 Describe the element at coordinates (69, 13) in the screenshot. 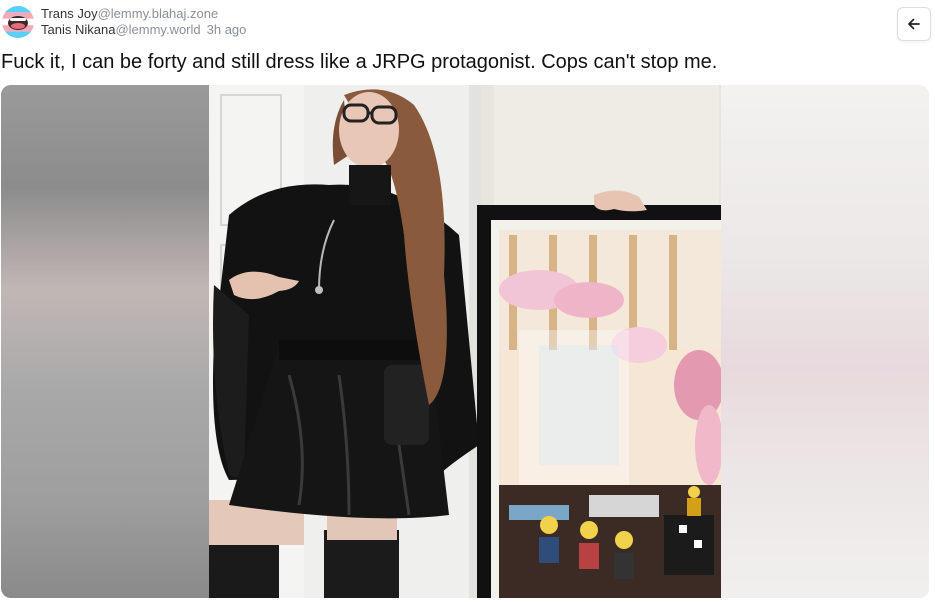

I see `community-name: Trans Joy` at that location.